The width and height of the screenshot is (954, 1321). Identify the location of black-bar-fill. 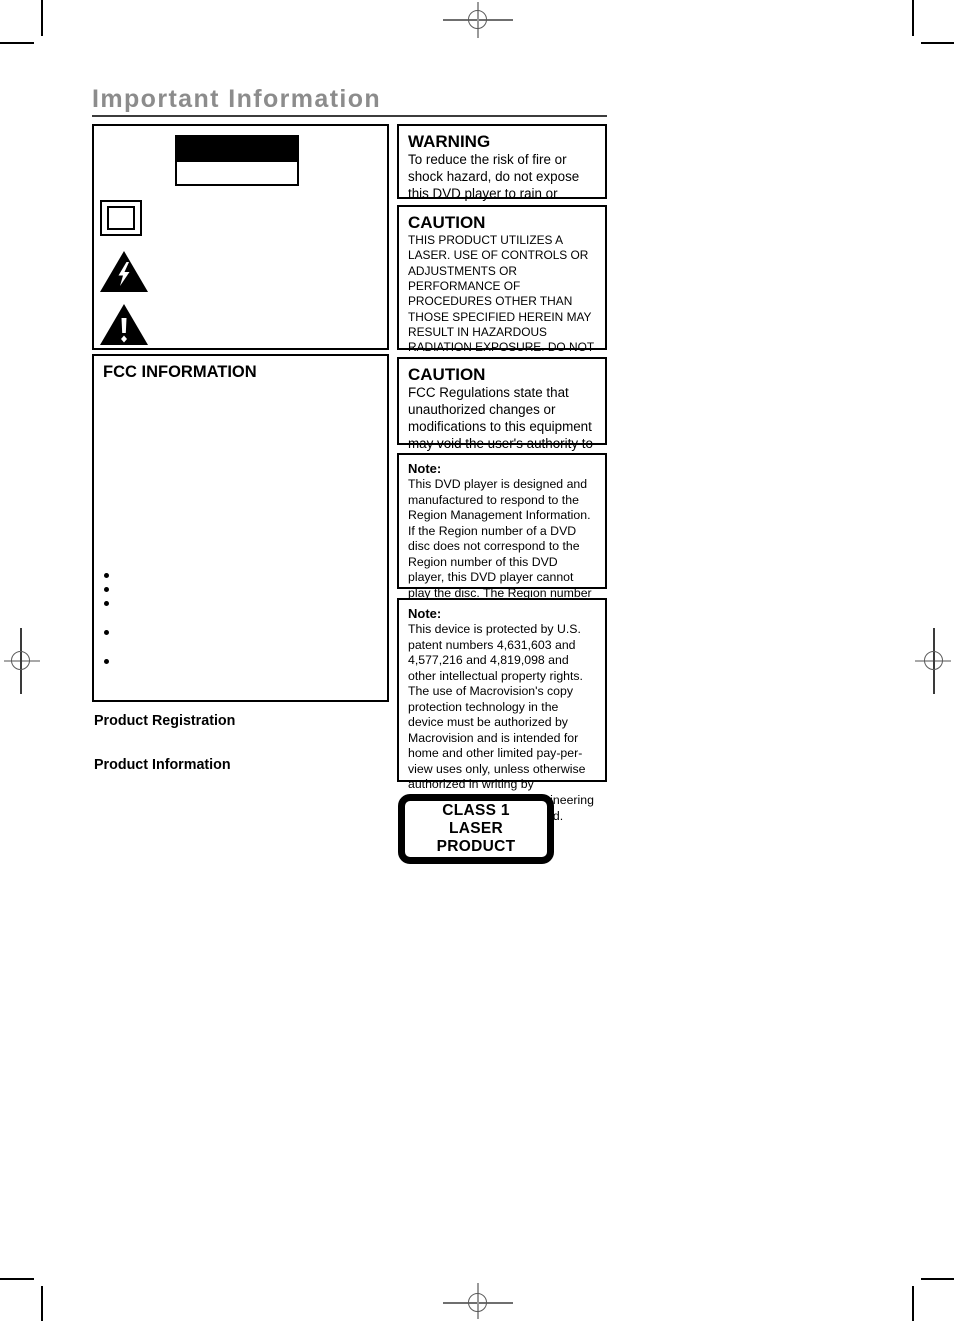
(237, 149).